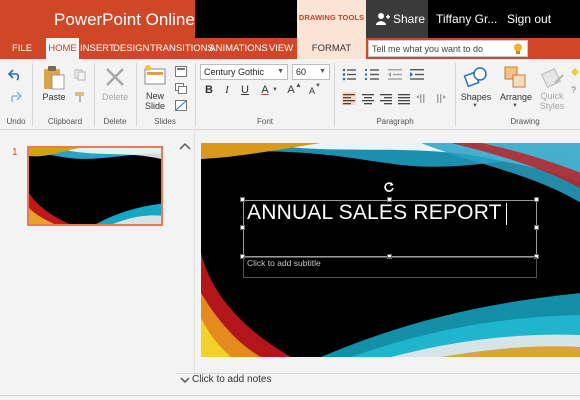 The height and width of the screenshot is (400, 580). I want to click on font-group-label: Font, so click(264, 121).